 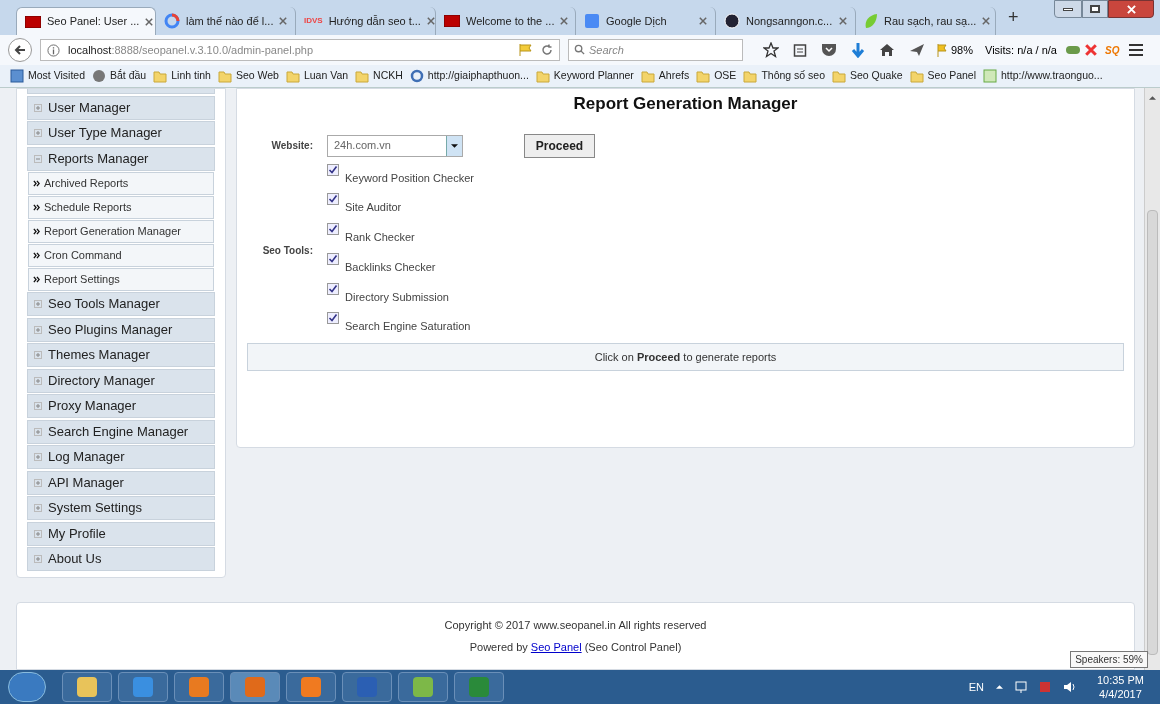 What do you see at coordinates (655, 50) in the screenshot?
I see `search-field: Search` at bounding box center [655, 50].